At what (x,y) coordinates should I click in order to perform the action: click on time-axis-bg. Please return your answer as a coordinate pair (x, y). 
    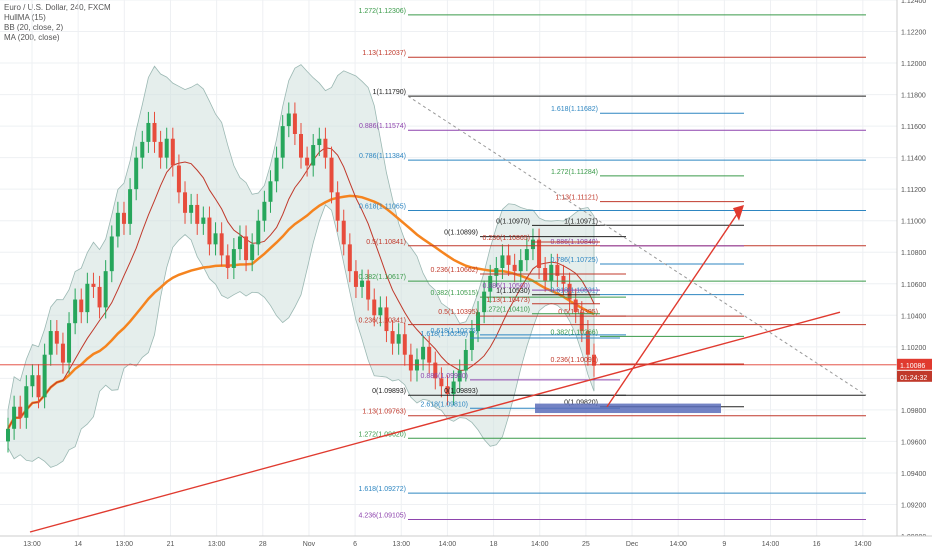
    Looking at the image, I should click on (466, 543).